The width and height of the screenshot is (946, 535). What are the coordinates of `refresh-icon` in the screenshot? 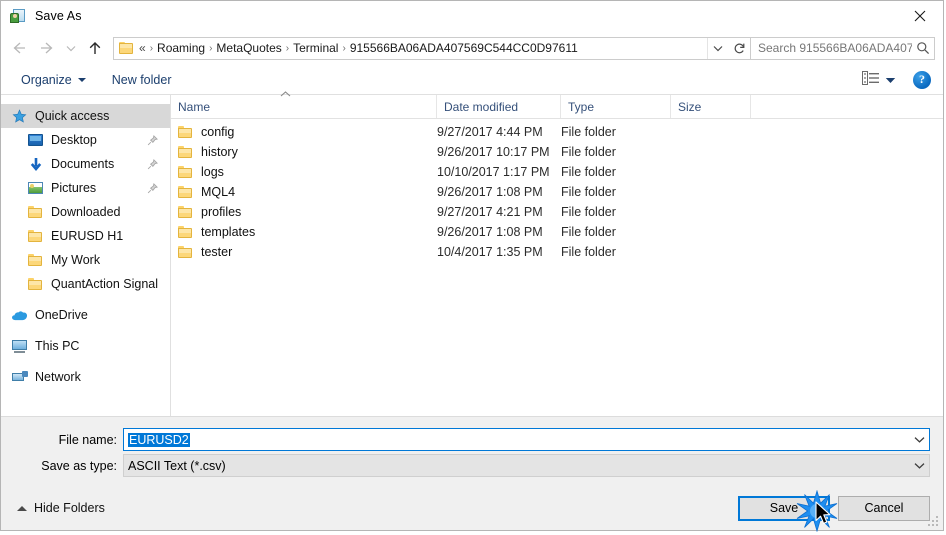 It's located at (739, 48).